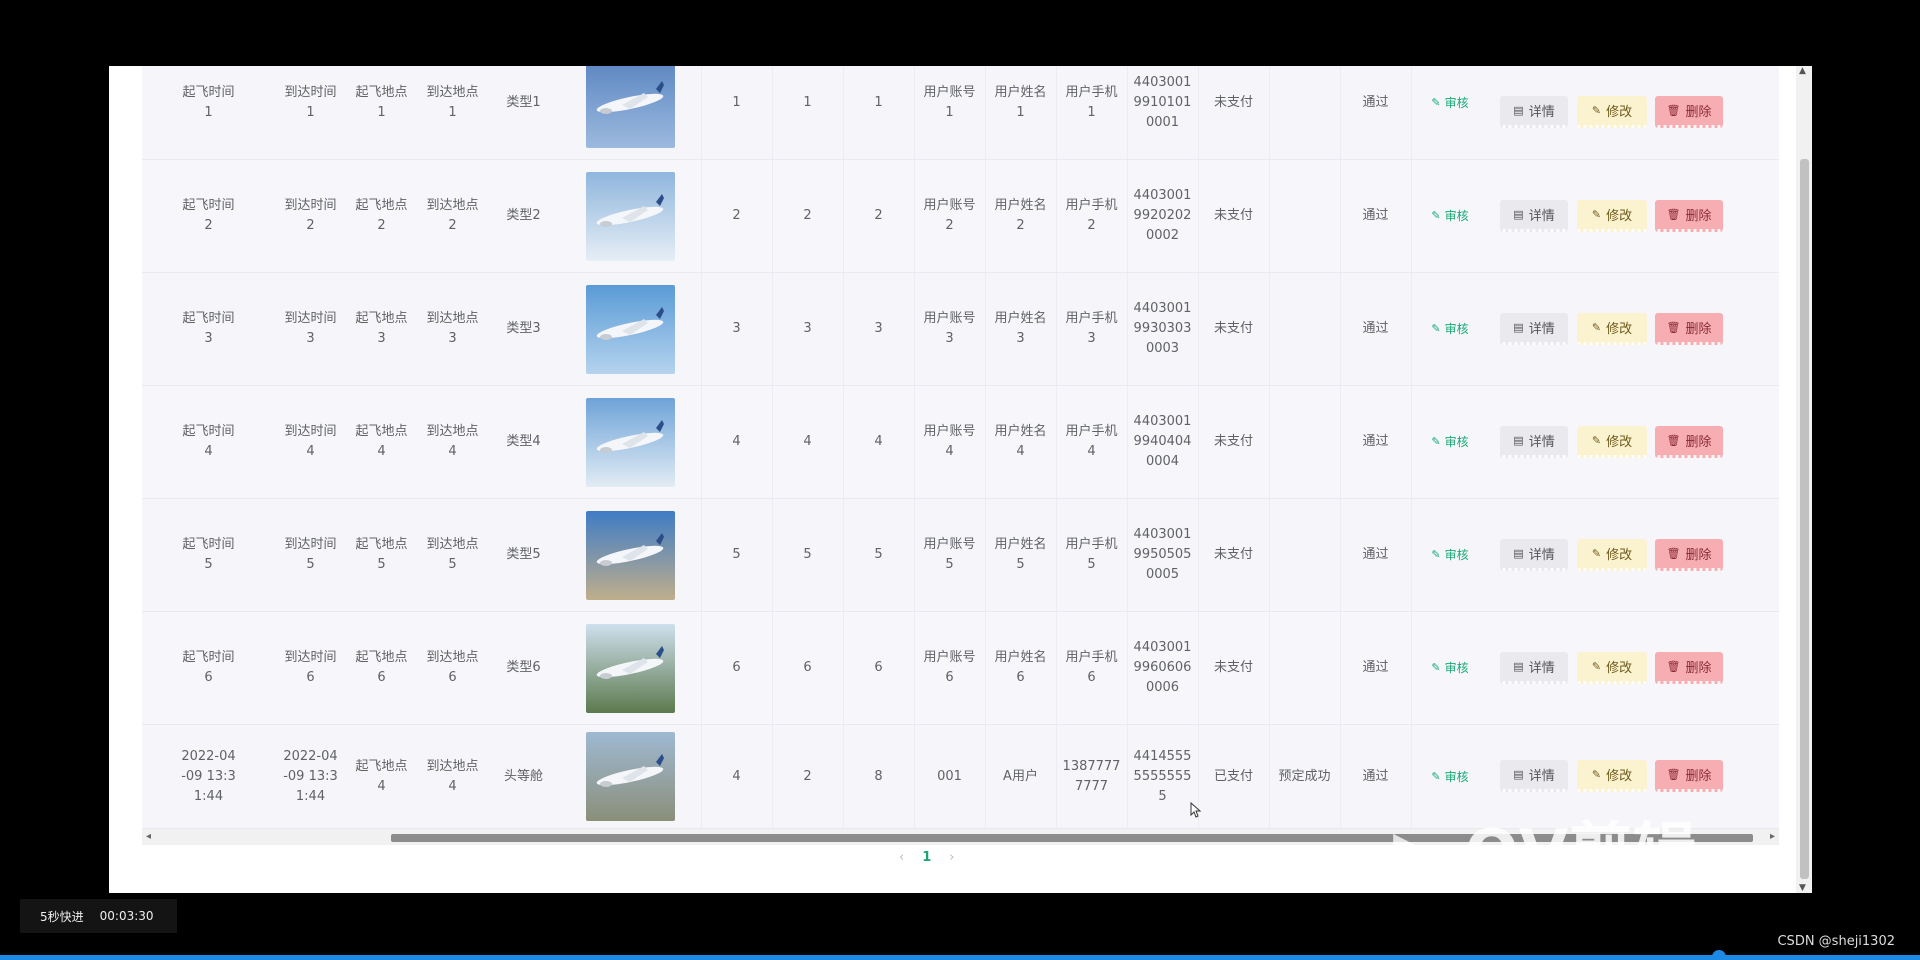  What do you see at coordinates (1020, 451) in the screenshot?
I see `user-name-cell-line: 4` at bounding box center [1020, 451].